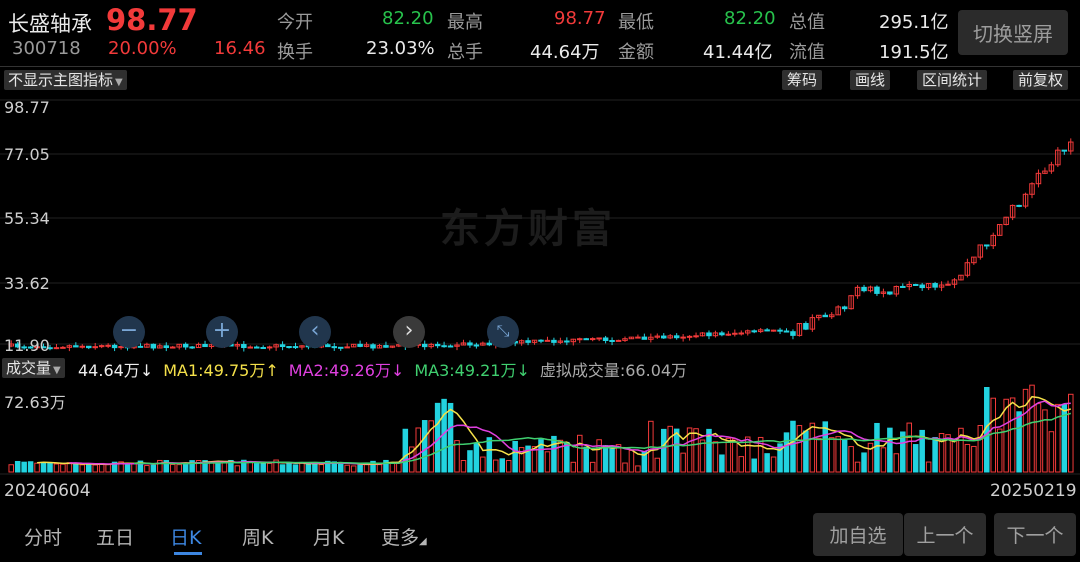 The image size is (1080, 562). What do you see at coordinates (404, 536) in the screenshot?
I see `tab-more: 更多◢` at bounding box center [404, 536].